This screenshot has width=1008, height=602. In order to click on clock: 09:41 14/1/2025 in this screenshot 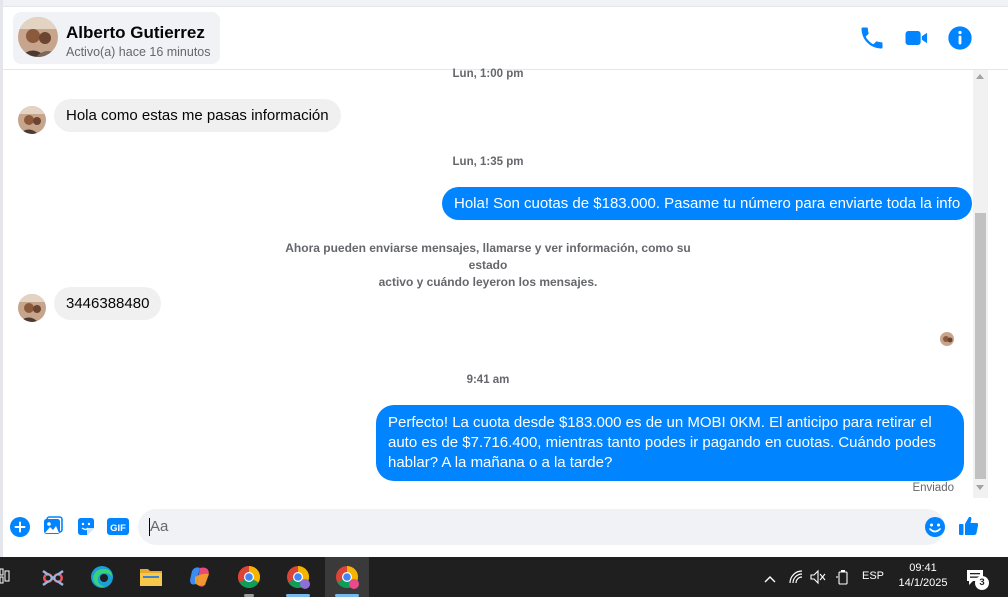, I will do `click(923, 577)`.